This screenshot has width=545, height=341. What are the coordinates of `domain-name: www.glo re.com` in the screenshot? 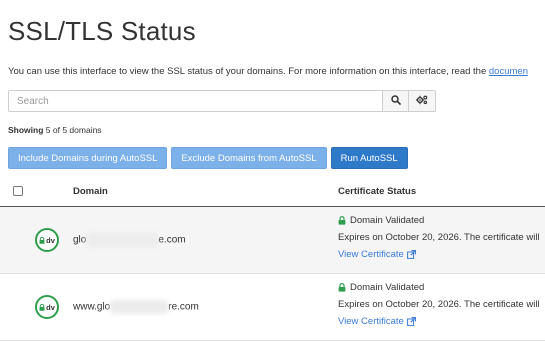 It's located at (136, 307).